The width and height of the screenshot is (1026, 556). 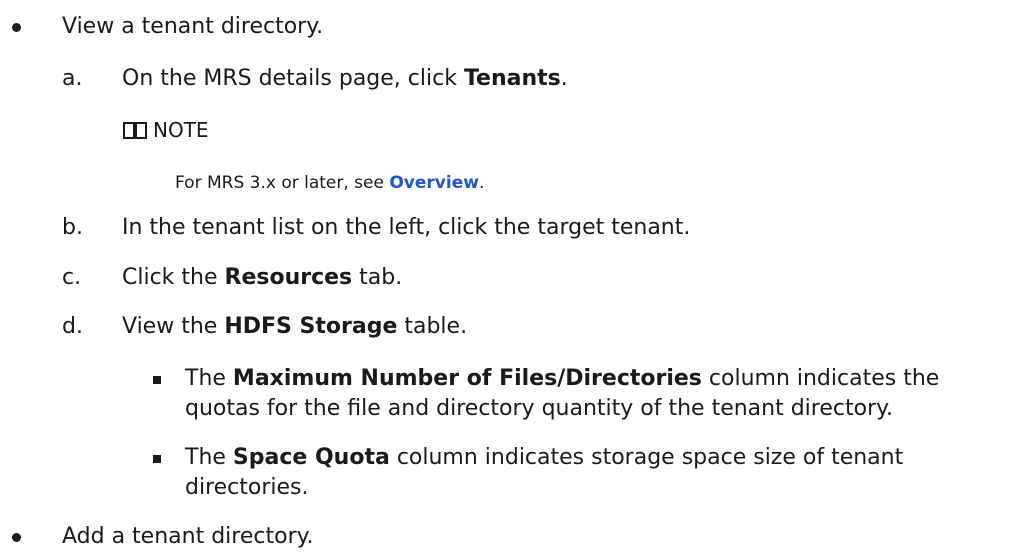 I want to click on list-item-add: Add a tenant directory., so click(x=188, y=536).